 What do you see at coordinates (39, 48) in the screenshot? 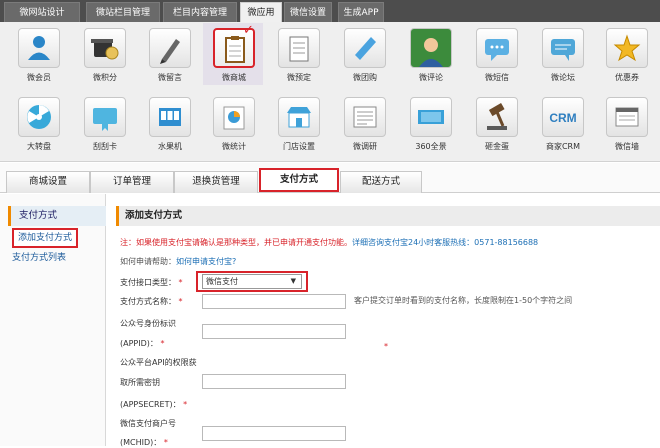
I see `member-icon` at bounding box center [39, 48].